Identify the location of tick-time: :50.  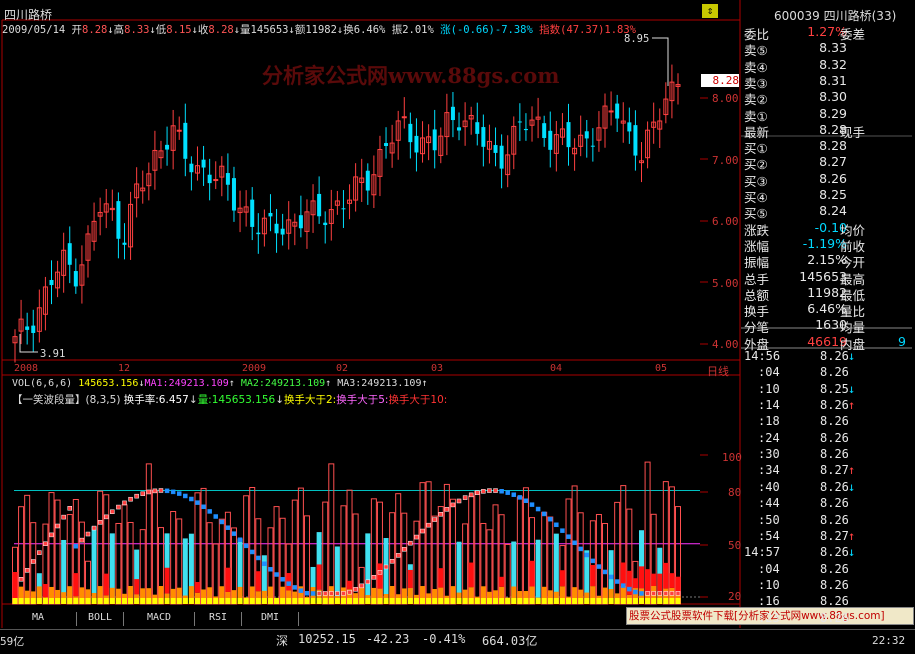
(769, 519).